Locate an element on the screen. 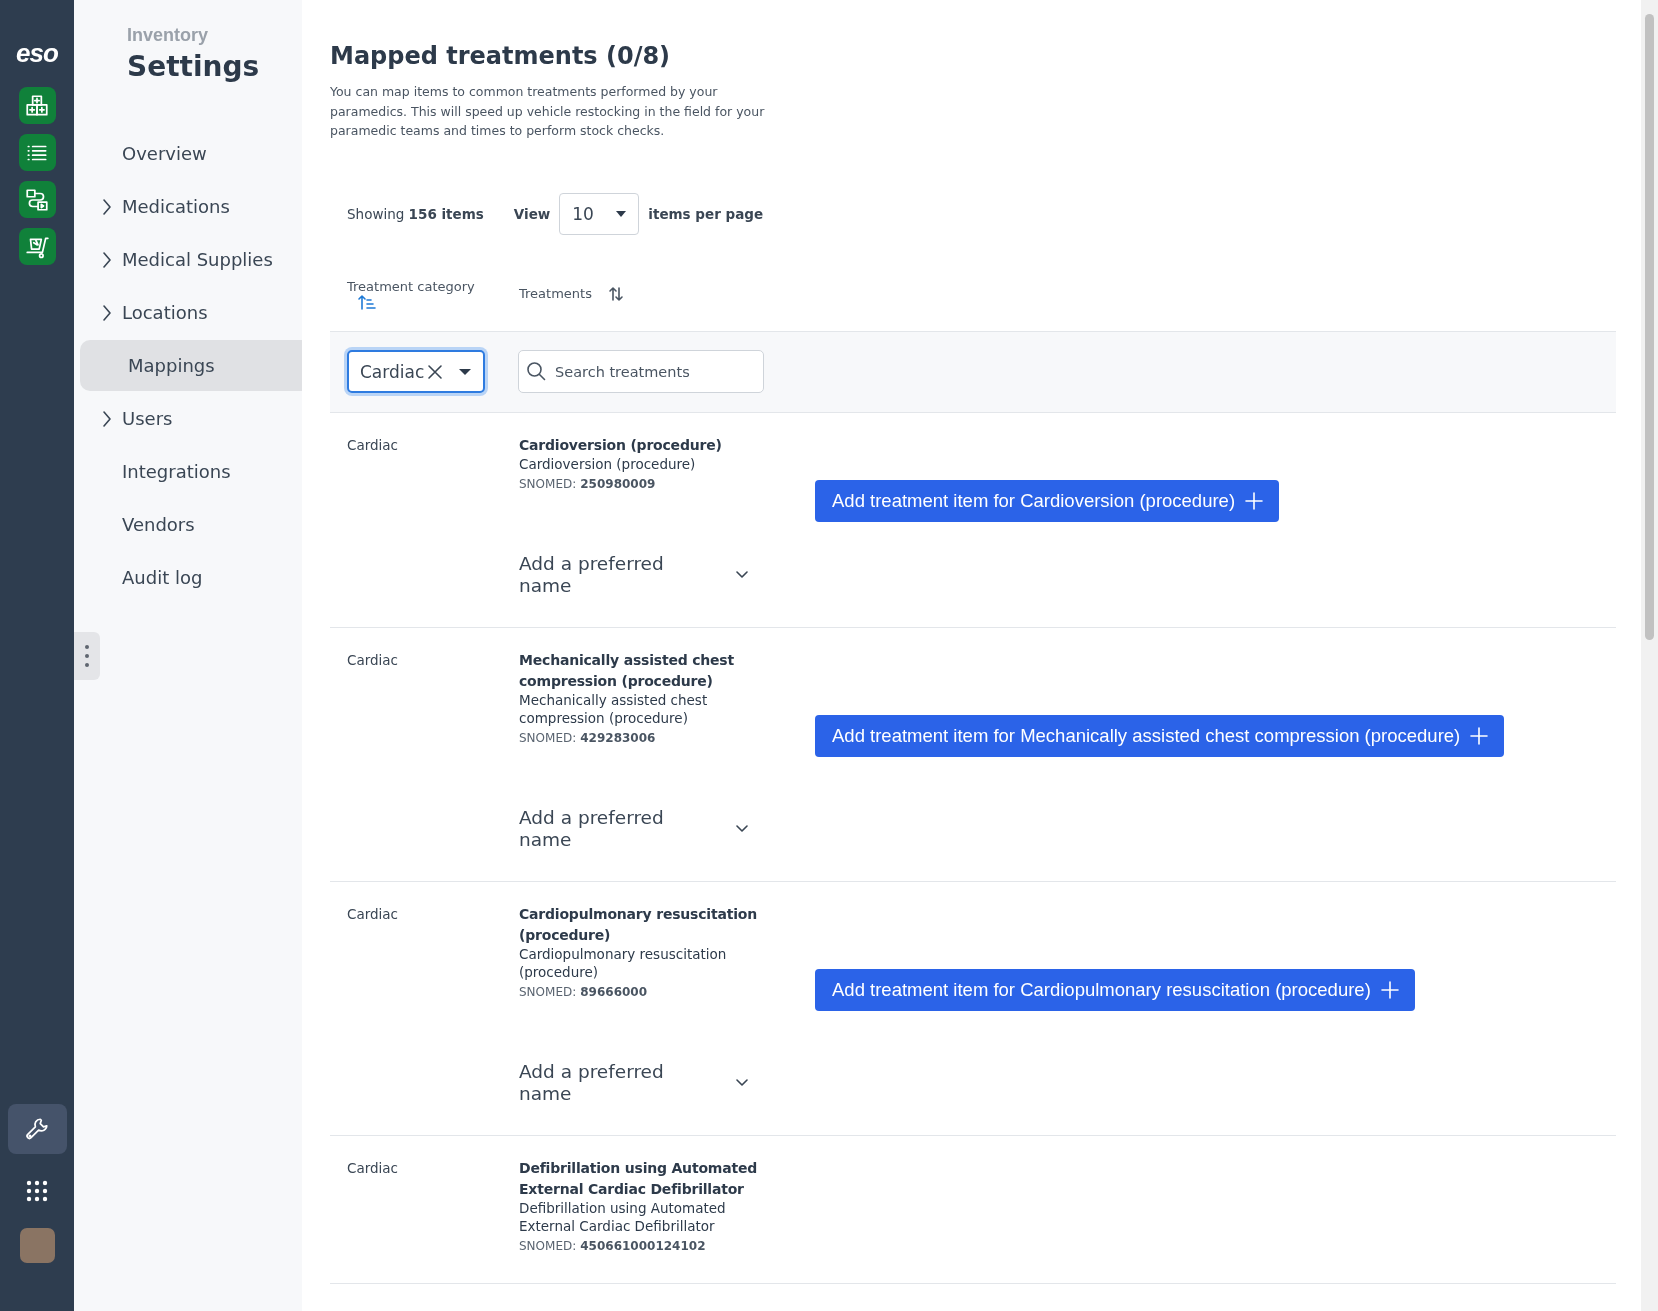  snomed-code: 450661000124102 is located at coordinates (643, 1246).